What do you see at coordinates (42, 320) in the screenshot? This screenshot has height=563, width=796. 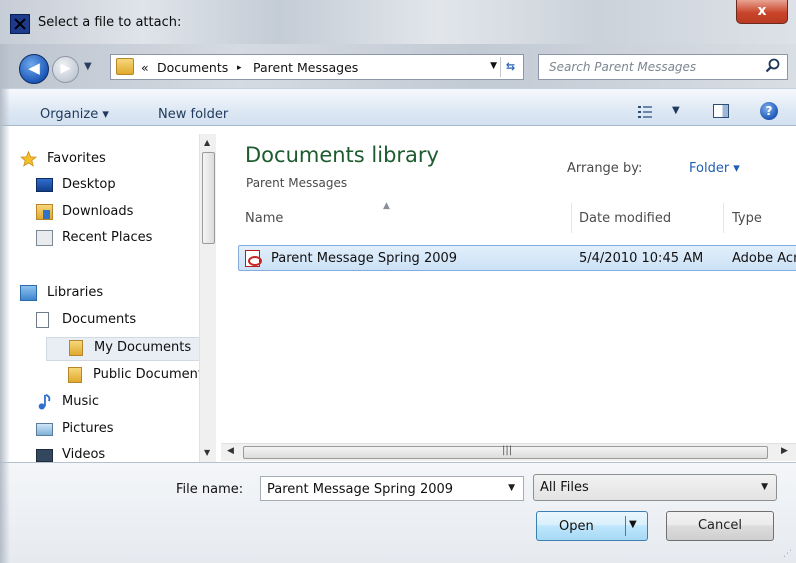 I see `documents-icon` at bounding box center [42, 320].